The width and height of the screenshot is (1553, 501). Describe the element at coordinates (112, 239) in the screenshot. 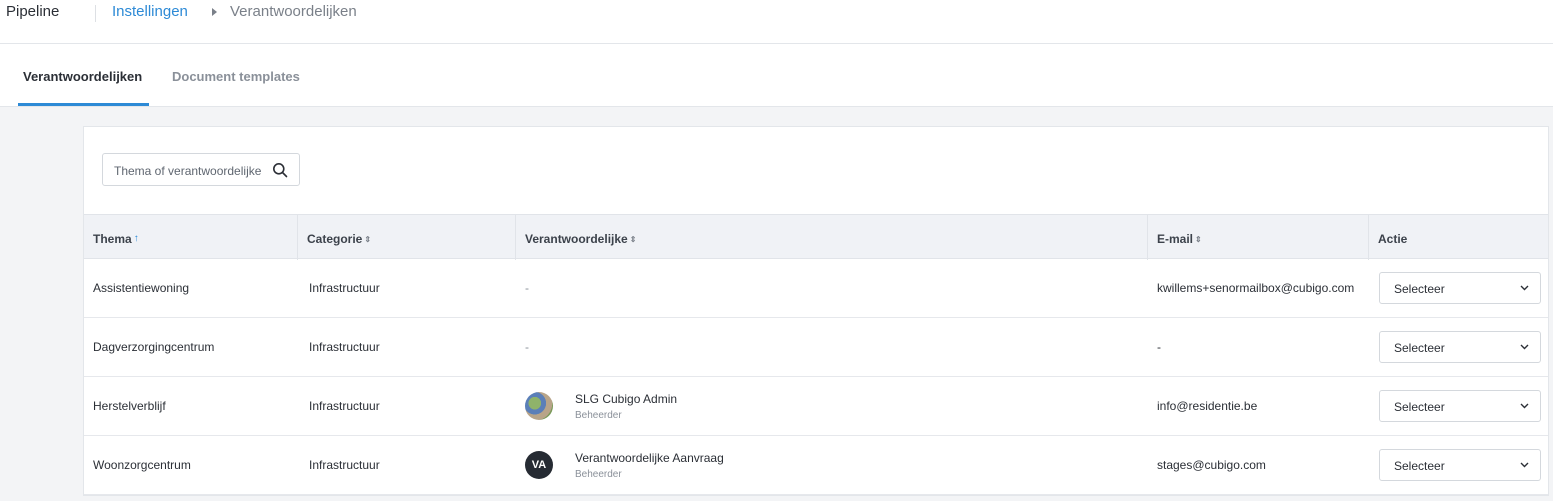

I see `column-label: Thema` at that location.